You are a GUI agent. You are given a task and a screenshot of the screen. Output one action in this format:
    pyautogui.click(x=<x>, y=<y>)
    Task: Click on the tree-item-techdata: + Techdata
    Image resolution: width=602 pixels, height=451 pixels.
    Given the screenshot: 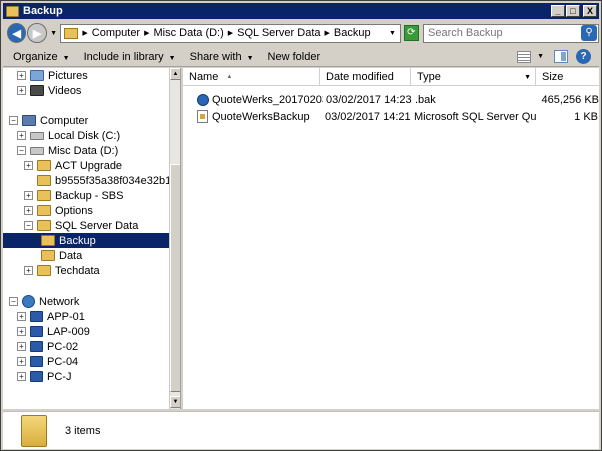 What is the action you would take?
    pyautogui.click(x=62, y=270)
    